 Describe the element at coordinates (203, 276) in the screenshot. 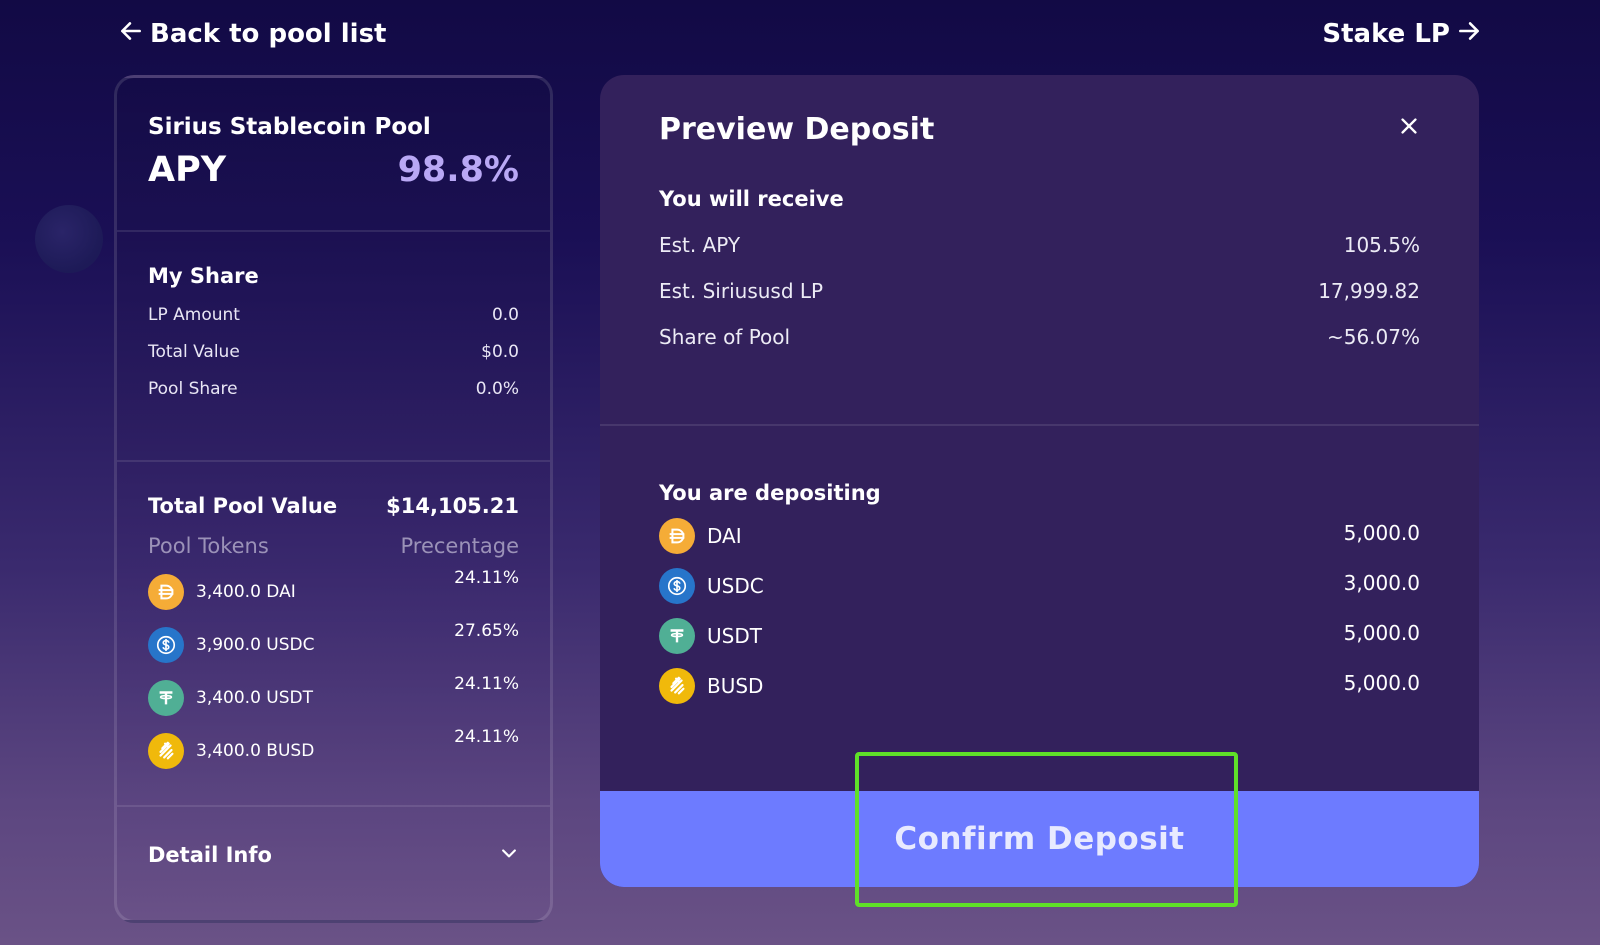

I see `my-share-title: My Share` at that location.